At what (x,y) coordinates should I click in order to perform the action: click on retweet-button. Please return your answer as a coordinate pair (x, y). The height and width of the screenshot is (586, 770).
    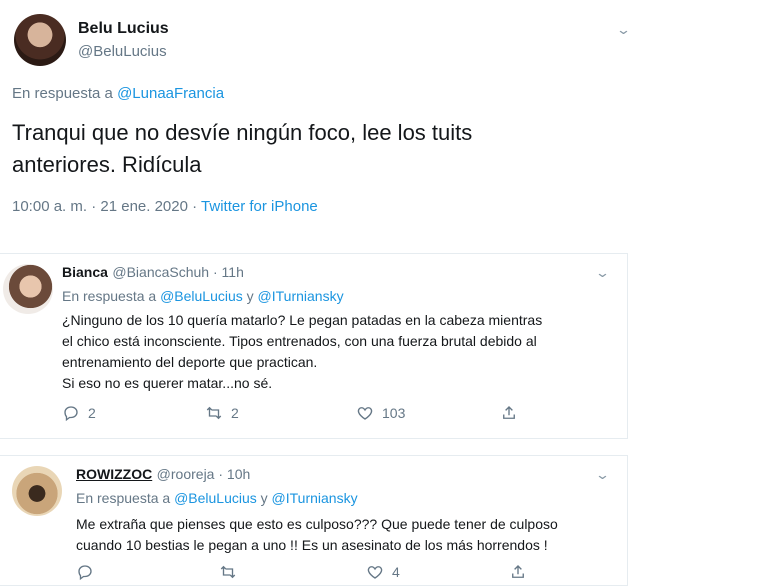
    Looking at the image, I should click on (232, 572).